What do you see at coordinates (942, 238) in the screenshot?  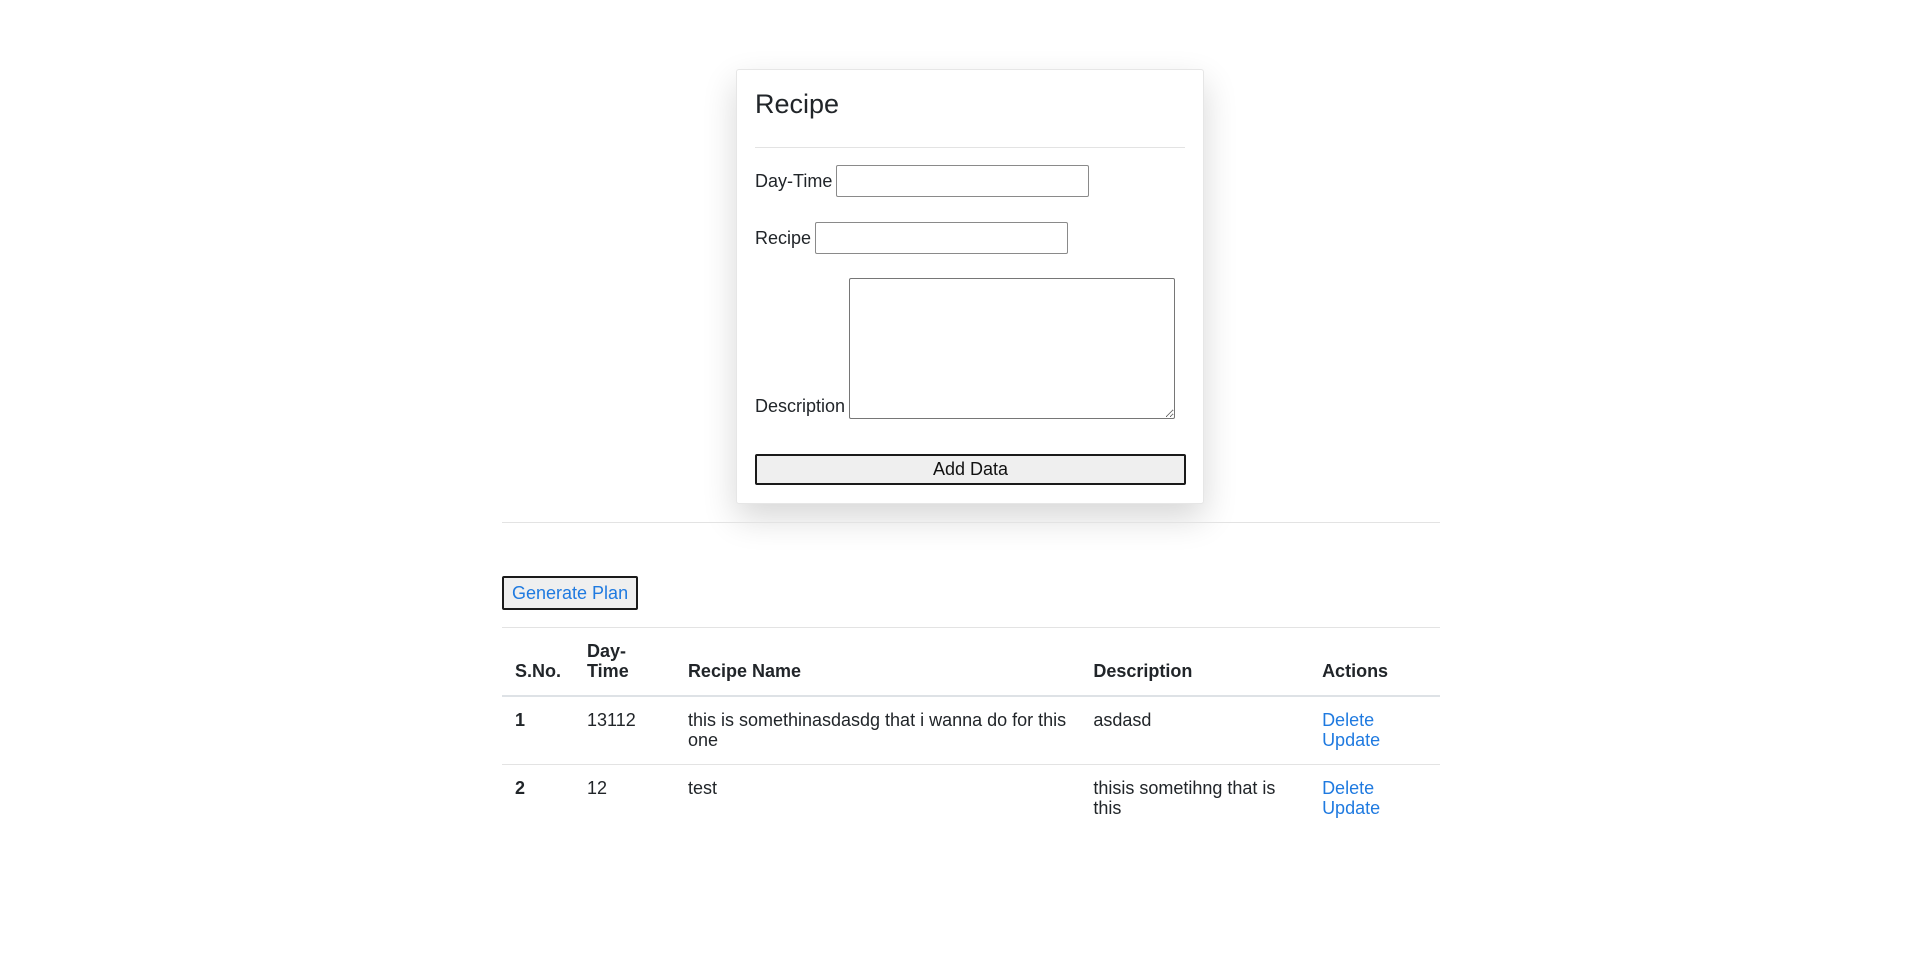 I see `recipe-input` at bounding box center [942, 238].